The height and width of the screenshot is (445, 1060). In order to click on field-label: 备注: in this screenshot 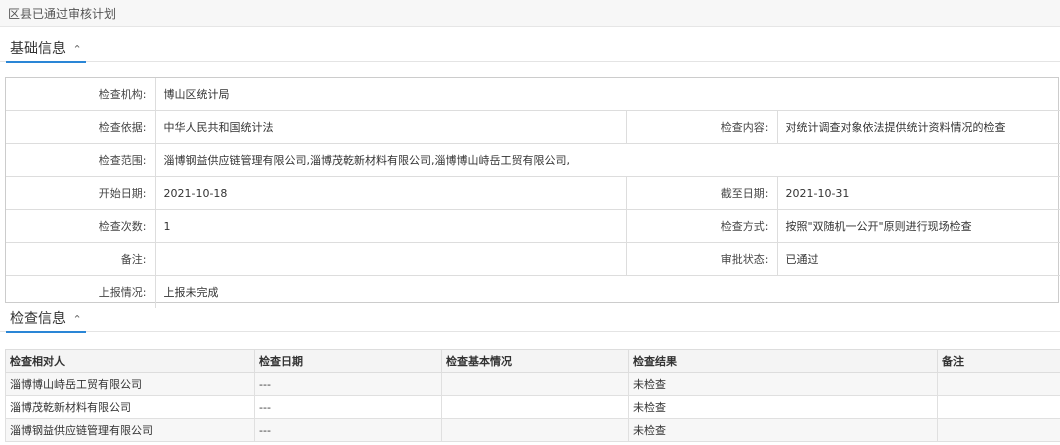, I will do `click(81, 259)`.